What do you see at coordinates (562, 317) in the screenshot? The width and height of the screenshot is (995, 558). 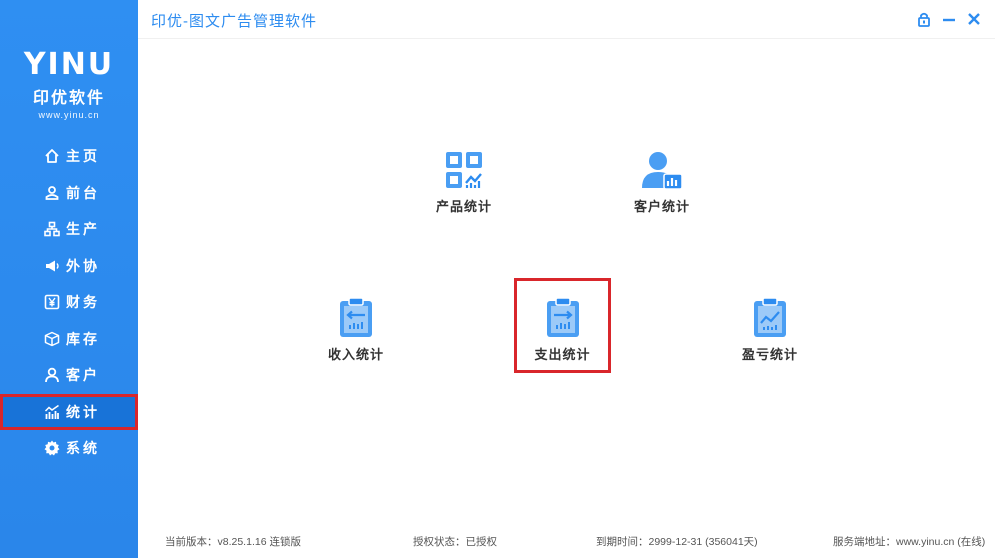 I see `expense-stats-icon` at bounding box center [562, 317].